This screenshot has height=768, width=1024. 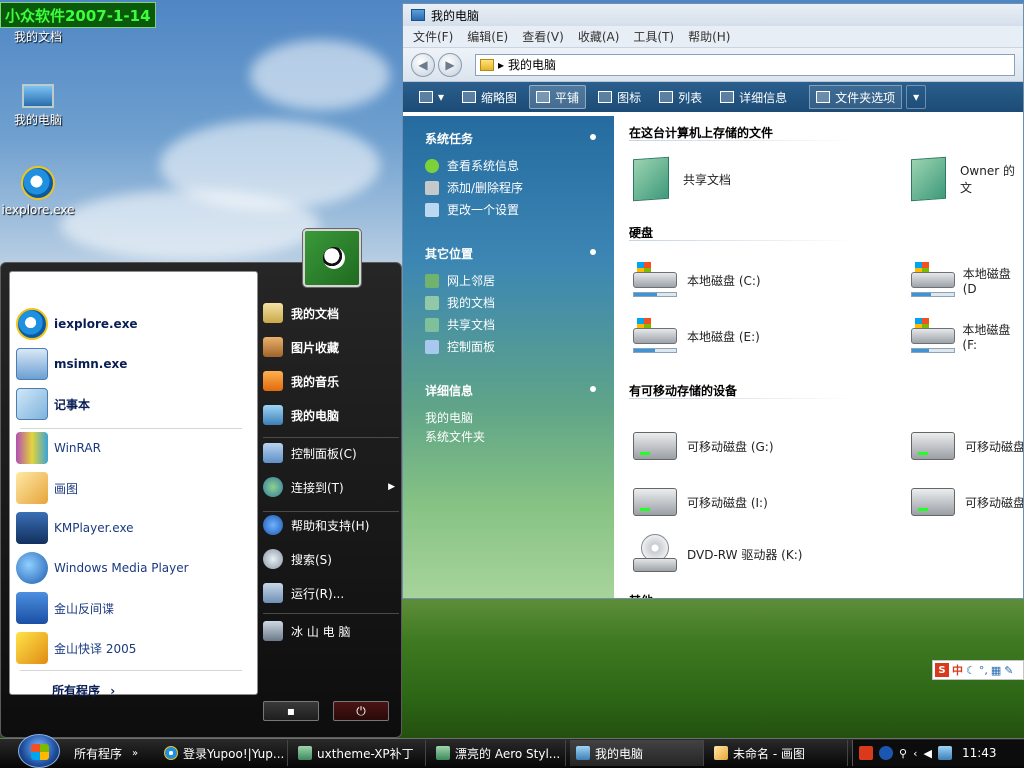 I want to click on back-button: ◀, so click(x=423, y=64).